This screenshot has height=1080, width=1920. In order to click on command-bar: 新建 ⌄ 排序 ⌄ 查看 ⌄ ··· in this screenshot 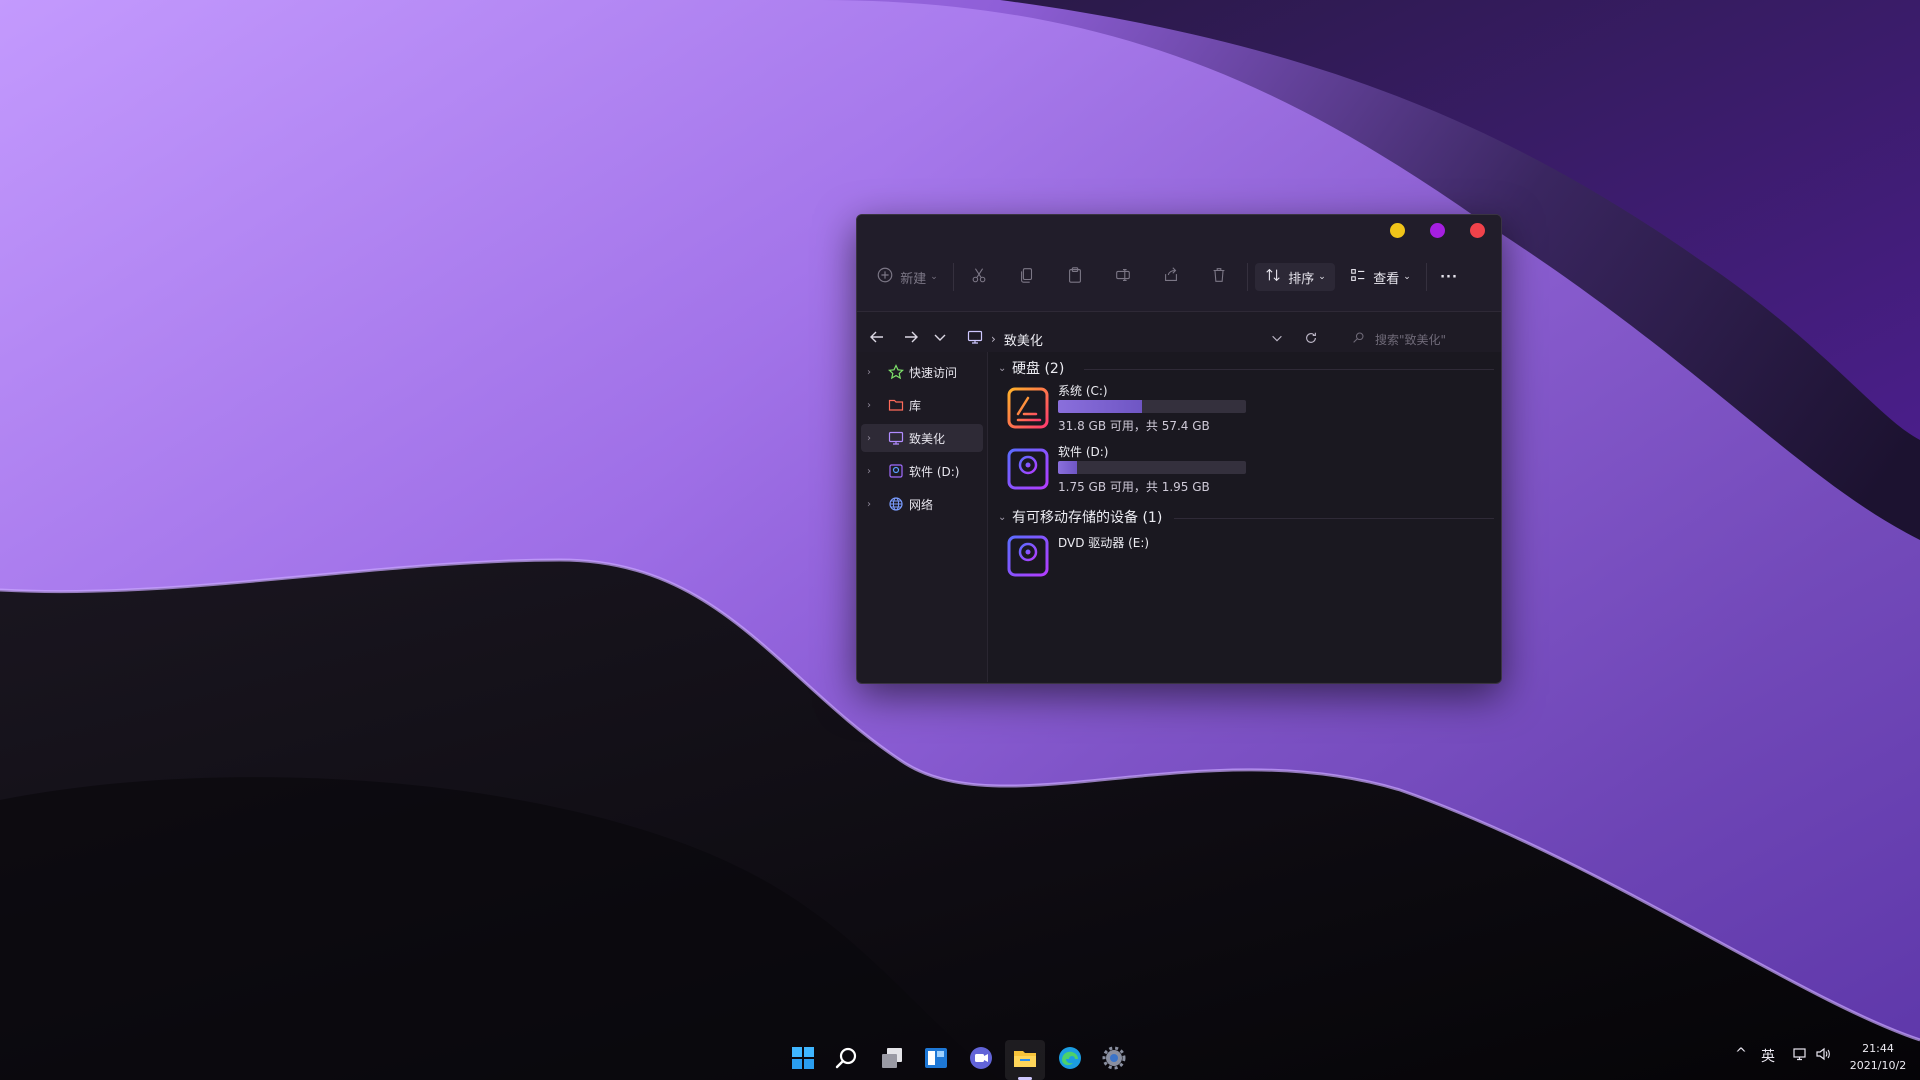, I will do `click(1179, 277)`.